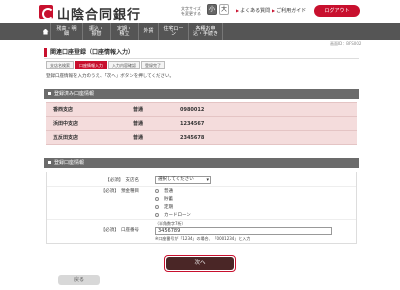 The height and width of the screenshot is (290, 400). What do you see at coordinates (346, 43) in the screenshot?
I see `screen-id: 画面ID：BFS002` at bounding box center [346, 43].